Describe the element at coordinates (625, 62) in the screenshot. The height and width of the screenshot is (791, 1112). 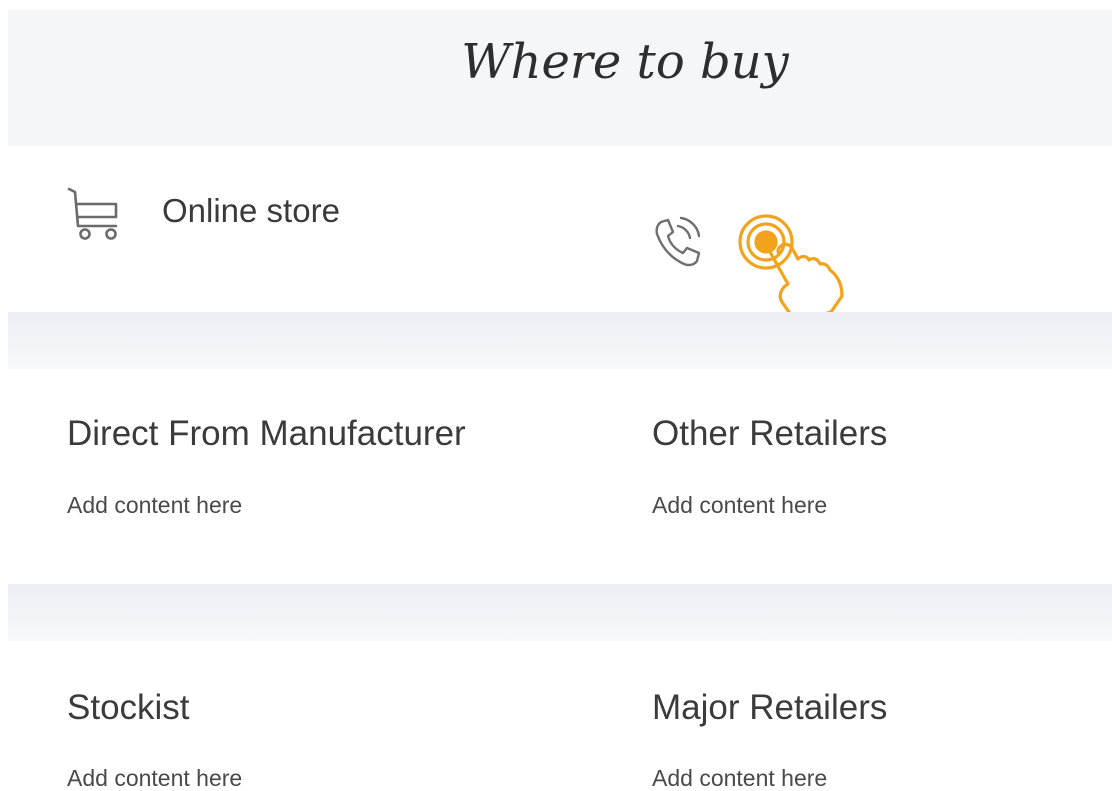
I see `page-title: Where to buy` at that location.